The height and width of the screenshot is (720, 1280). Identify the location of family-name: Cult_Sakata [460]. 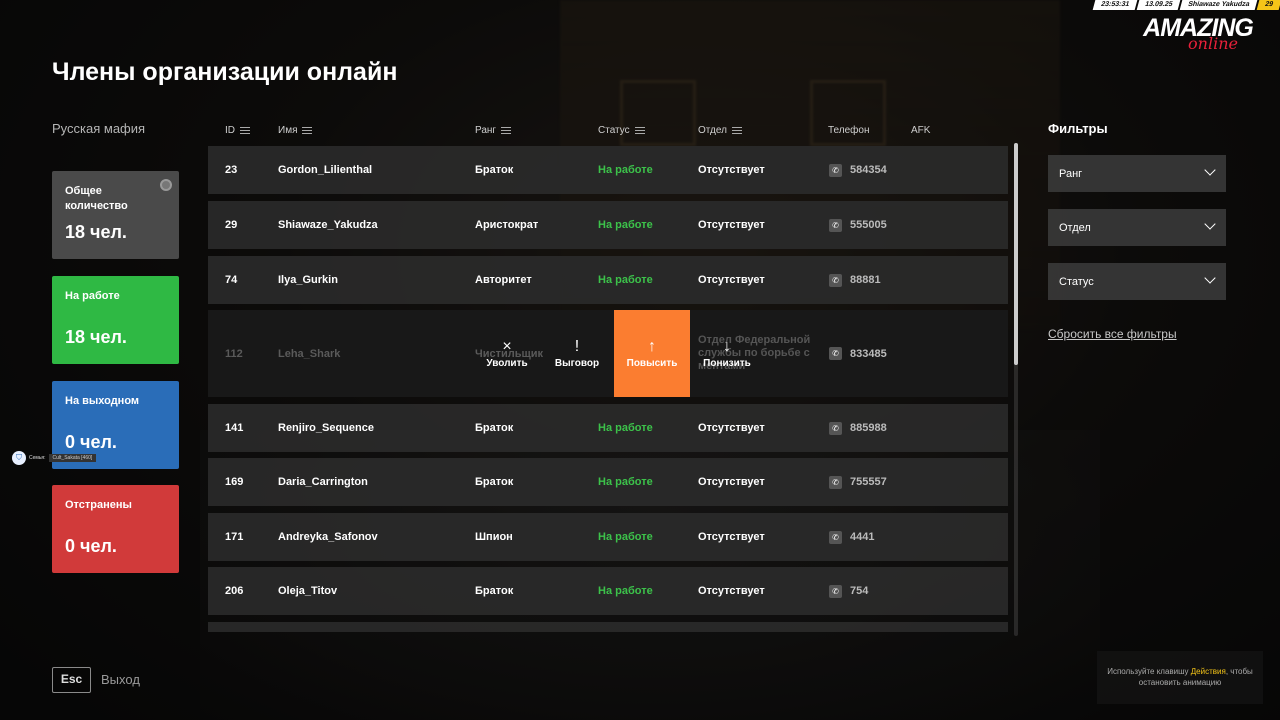
(72, 458).